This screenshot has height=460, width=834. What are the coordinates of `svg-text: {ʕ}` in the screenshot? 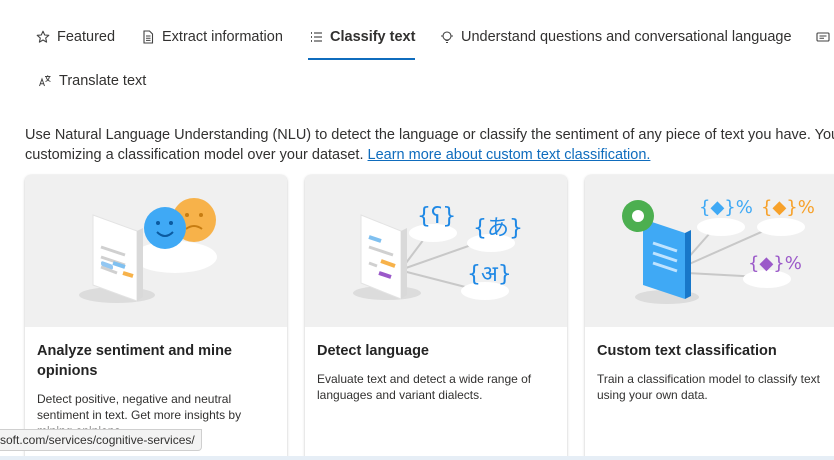 It's located at (436, 216).